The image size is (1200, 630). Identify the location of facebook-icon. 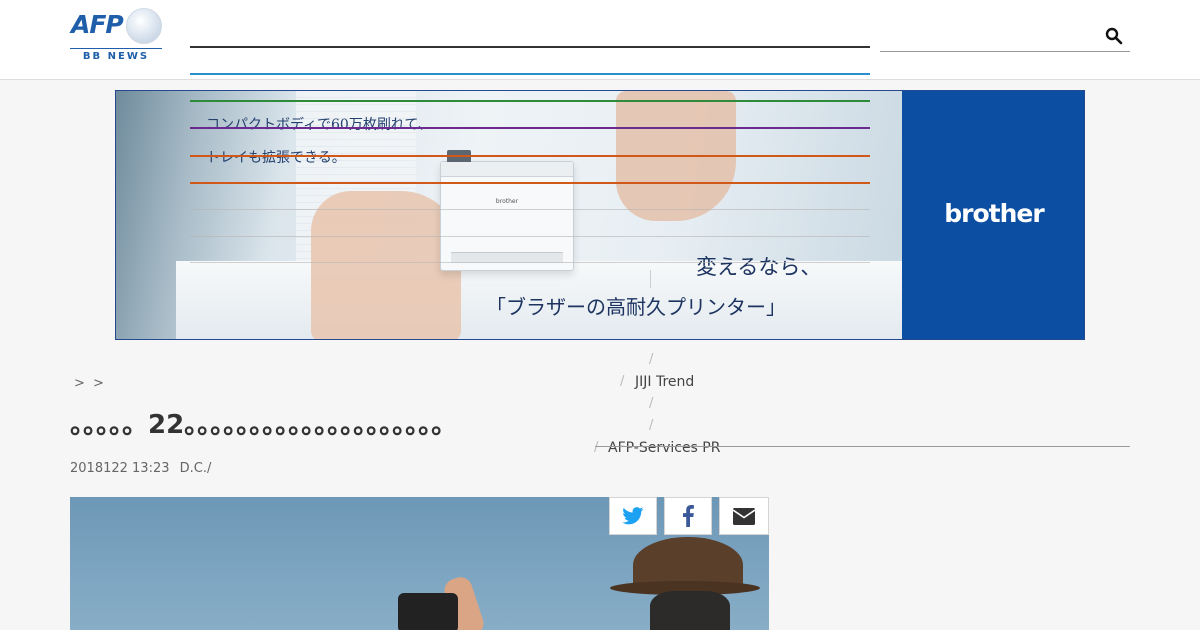
(688, 516).